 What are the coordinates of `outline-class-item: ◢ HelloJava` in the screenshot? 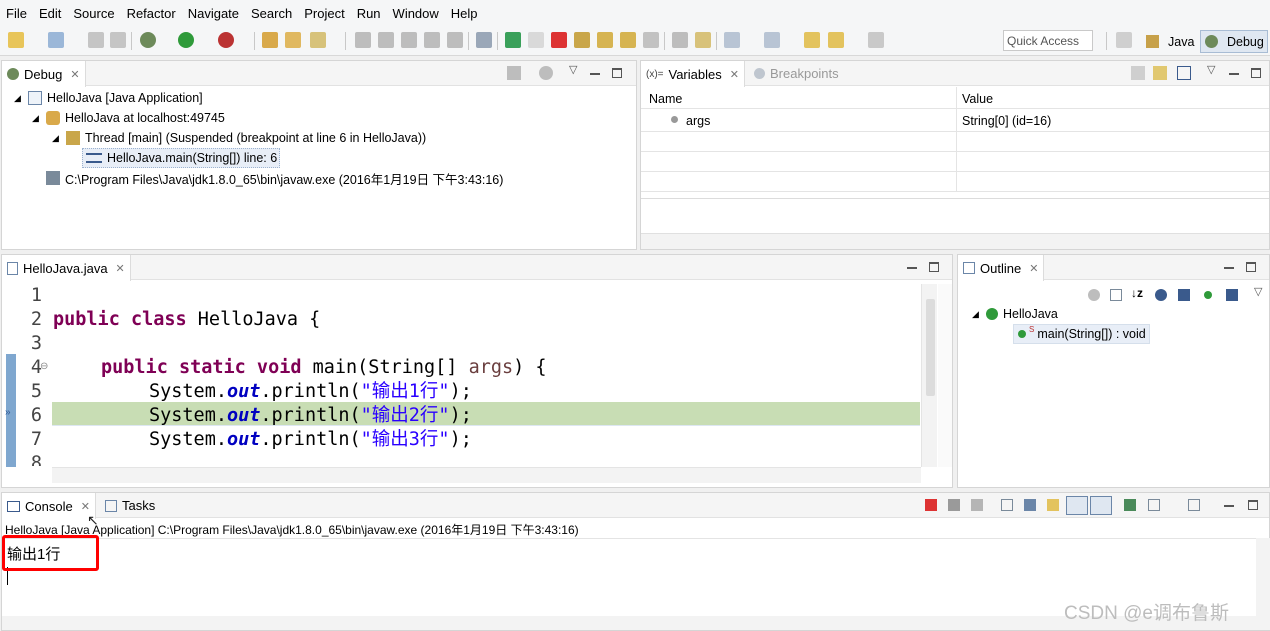 It's located at (1015, 314).